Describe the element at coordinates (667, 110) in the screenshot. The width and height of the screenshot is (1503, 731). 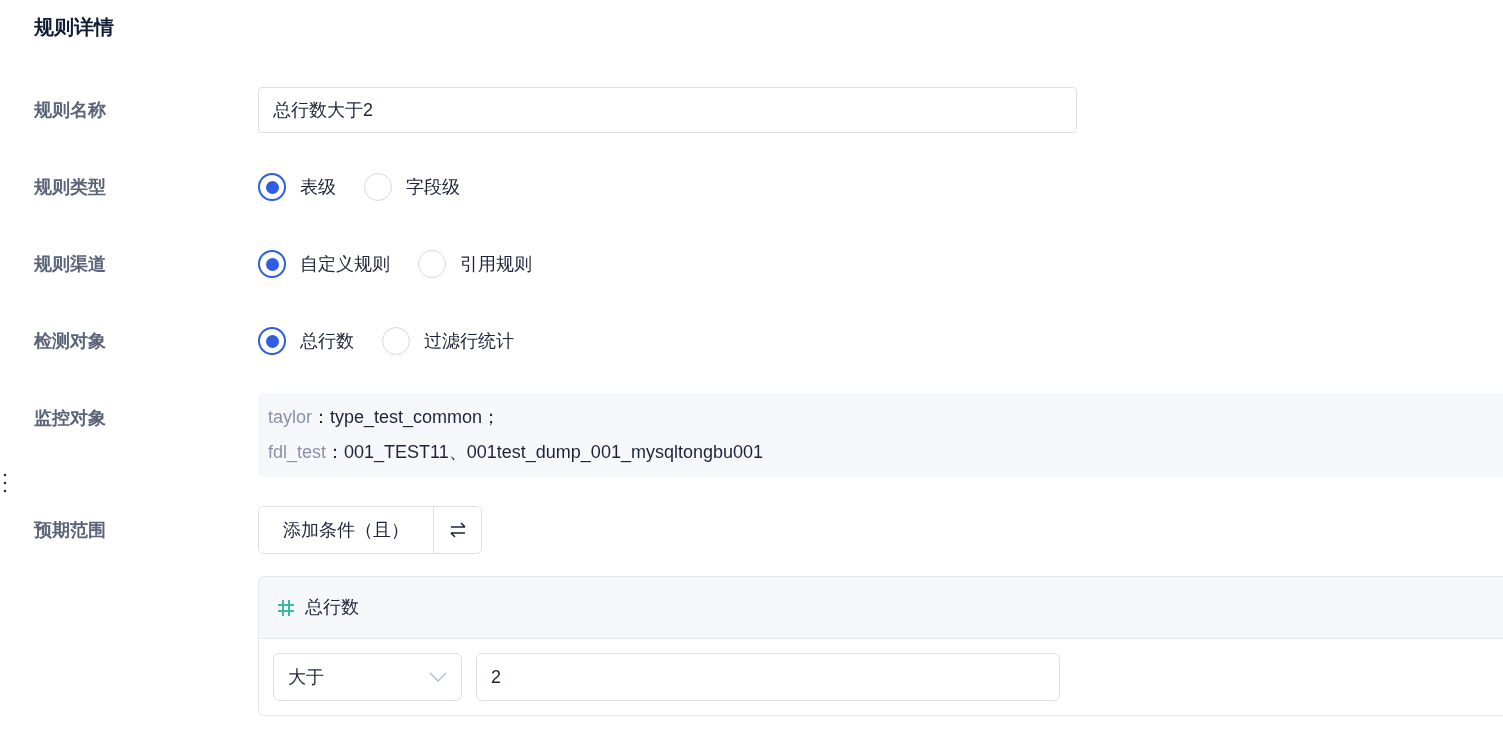
I see `rule-name-input: 总行数大于2` at that location.